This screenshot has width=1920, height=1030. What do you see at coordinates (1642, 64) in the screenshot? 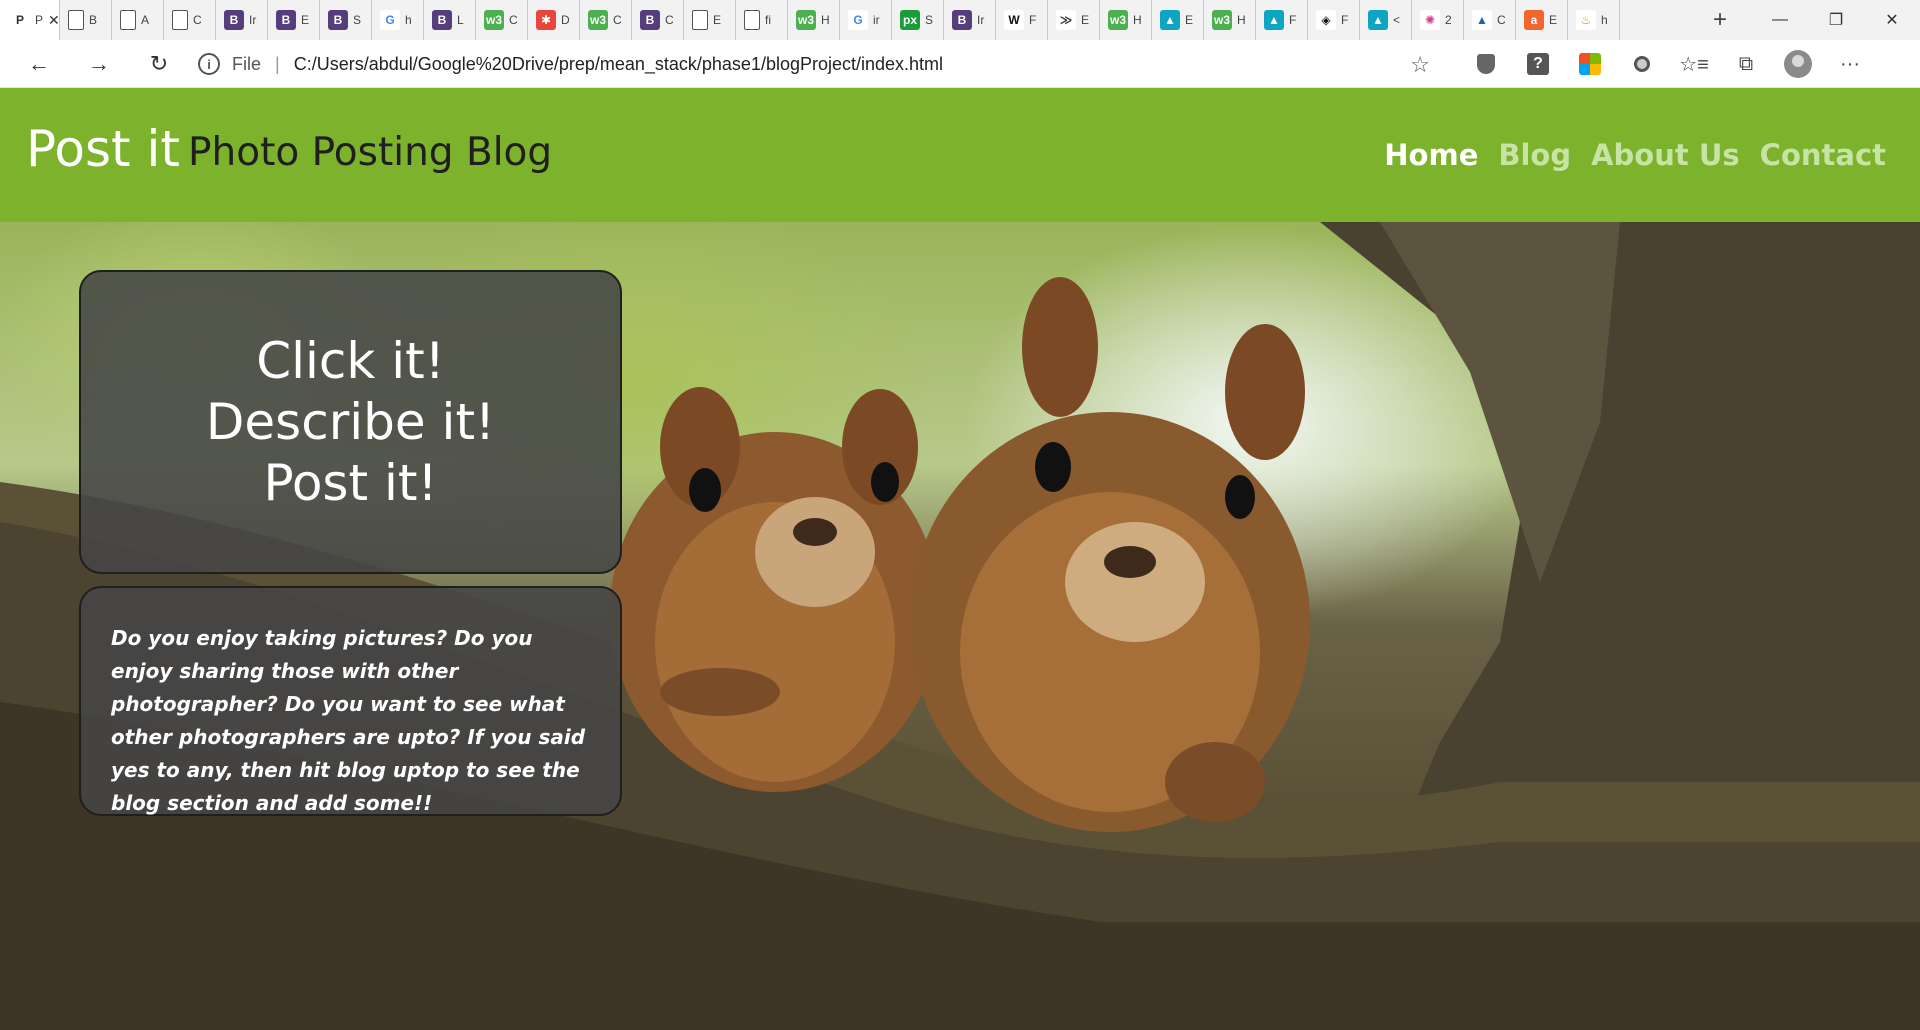
I see `circle-icon` at bounding box center [1642, 64].